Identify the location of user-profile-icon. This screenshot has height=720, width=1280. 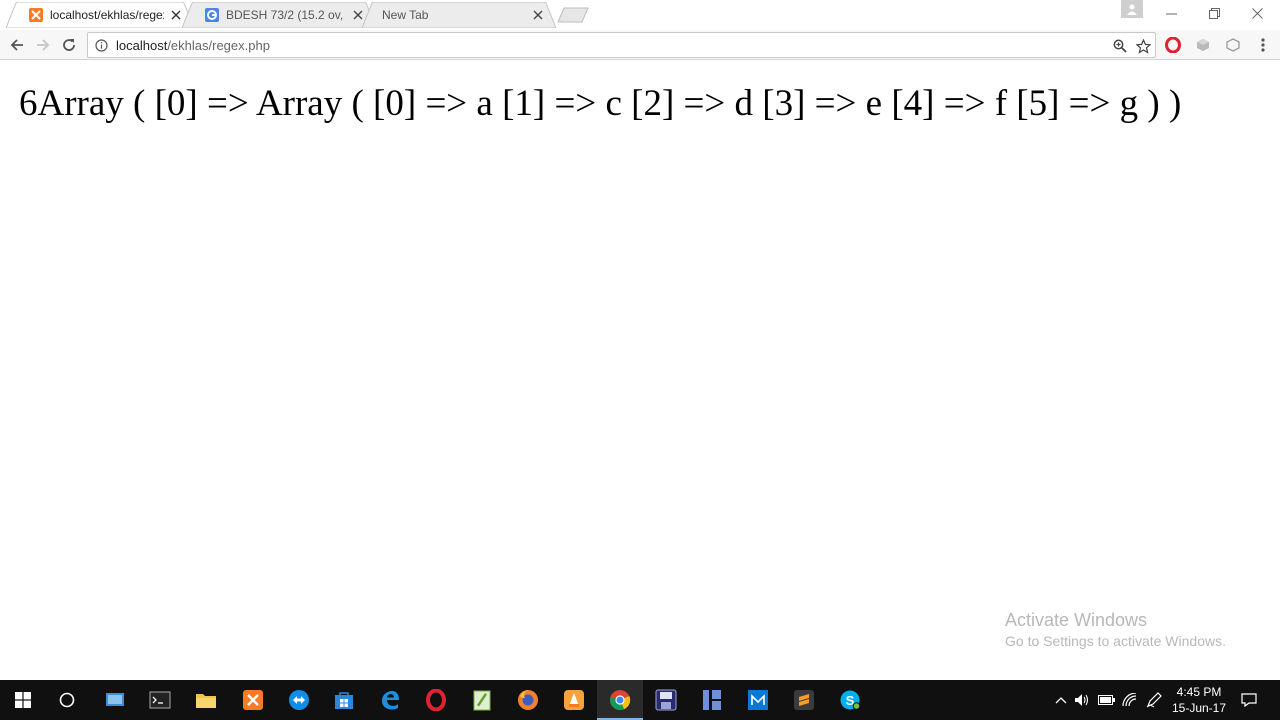
(1132, 9).